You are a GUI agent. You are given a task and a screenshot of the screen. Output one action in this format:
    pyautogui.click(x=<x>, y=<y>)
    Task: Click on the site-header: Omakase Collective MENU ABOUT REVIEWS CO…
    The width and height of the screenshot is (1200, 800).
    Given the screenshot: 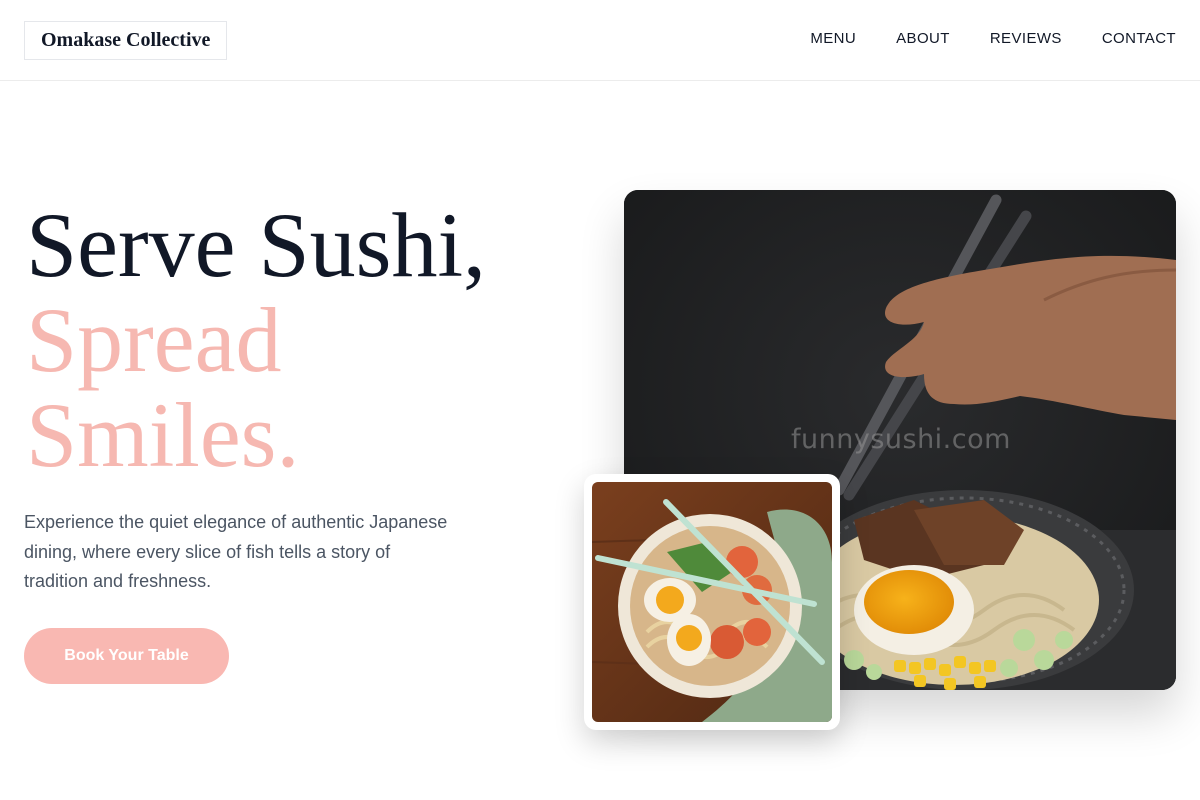 What is the action you would take?
    pyautogui.click(x=600, y=40)
    